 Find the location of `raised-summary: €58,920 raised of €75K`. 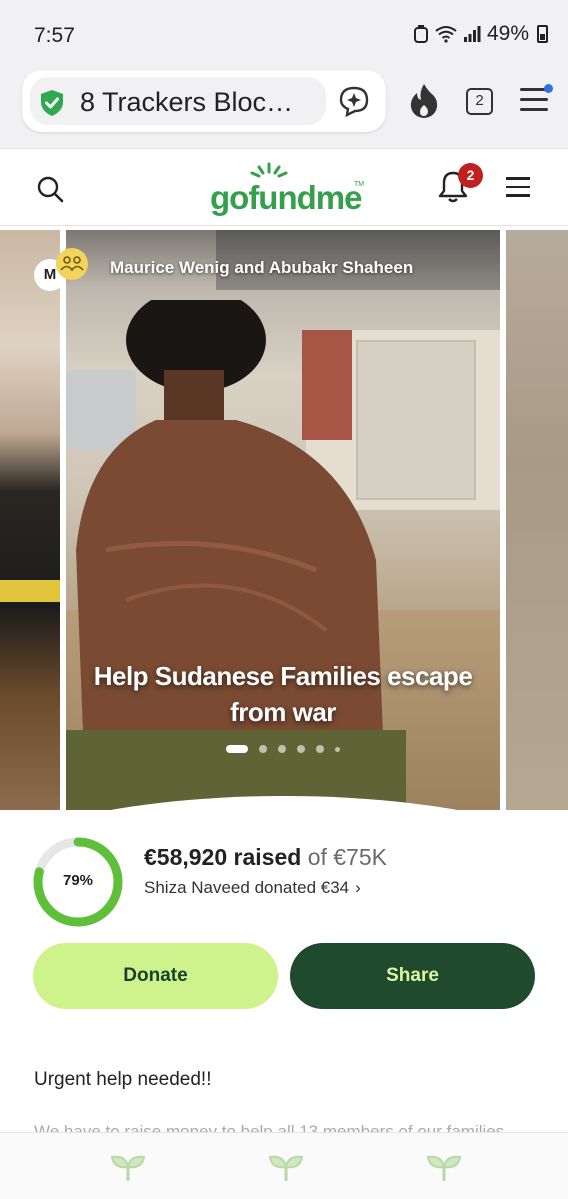

raised-summary: €58,920 raised of €75K is located at coordinates (265, 857).